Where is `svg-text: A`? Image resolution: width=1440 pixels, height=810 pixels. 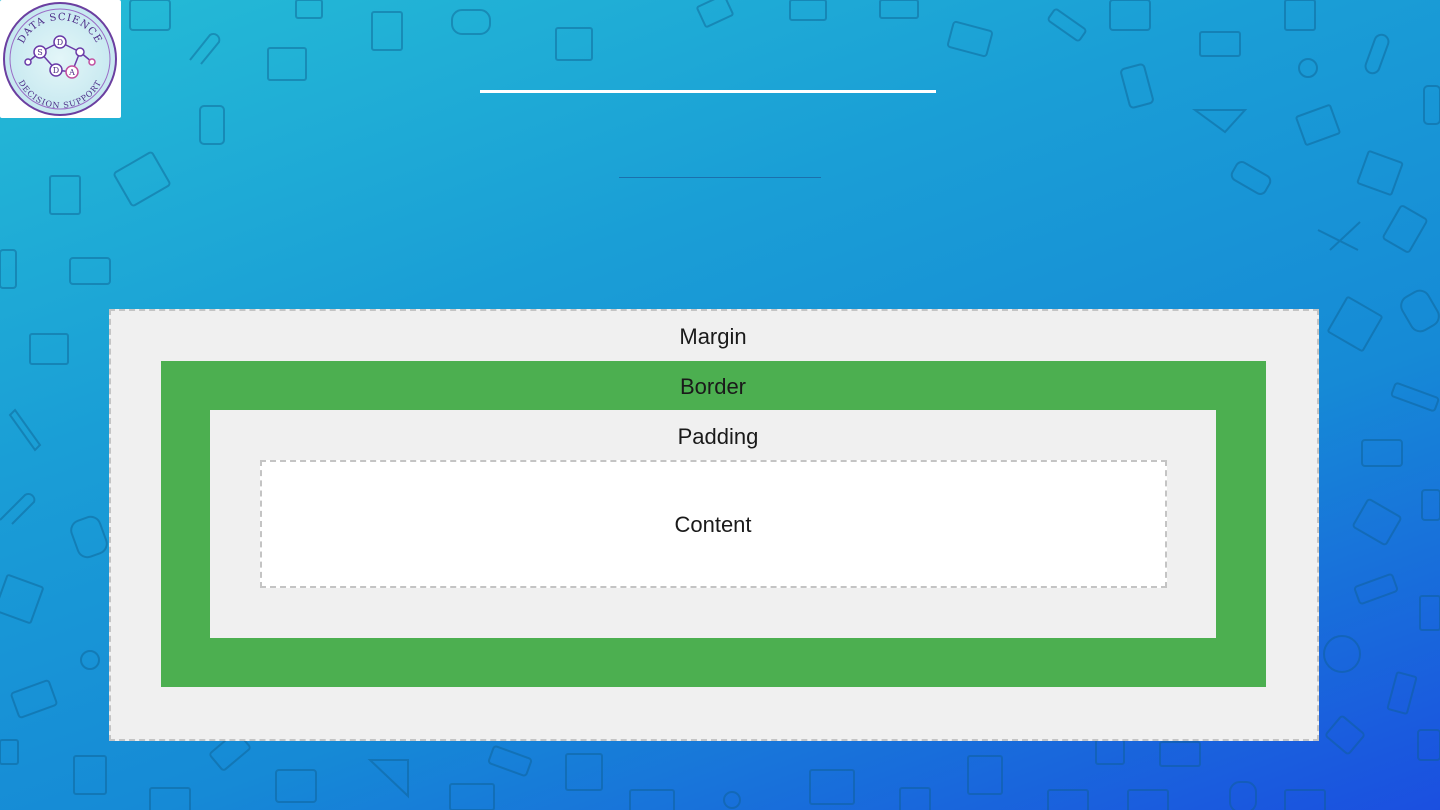
svg-text: A is located at coordinates (71, 72).